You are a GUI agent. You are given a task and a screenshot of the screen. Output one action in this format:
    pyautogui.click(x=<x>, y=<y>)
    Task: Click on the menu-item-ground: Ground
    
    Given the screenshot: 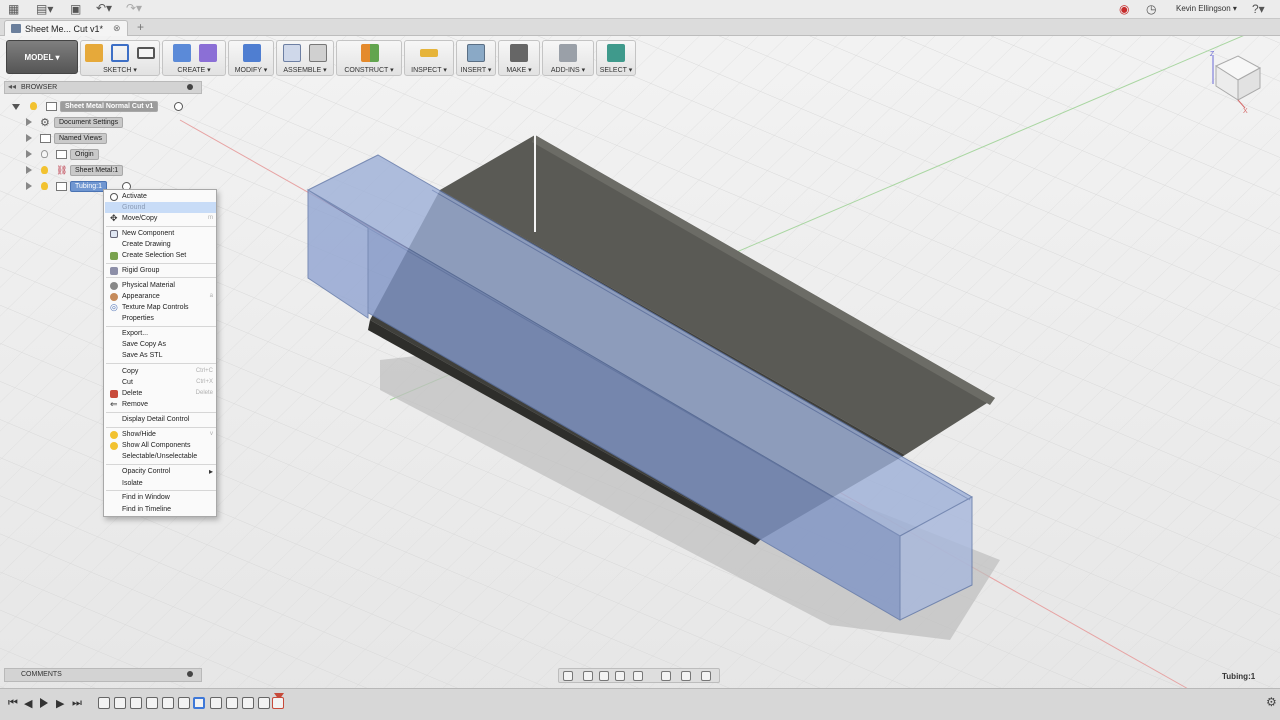 What is the action you would take?
    pyautogui.click(x=160, y=207)
    